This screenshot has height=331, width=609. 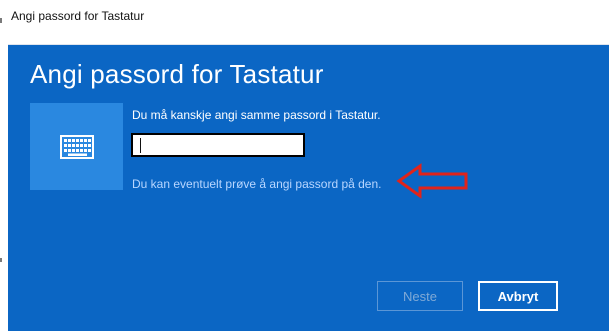 What do you see at coordinates (140, 145) in the screenshot?
I see `text-caret` at bounding box center [140, 145].